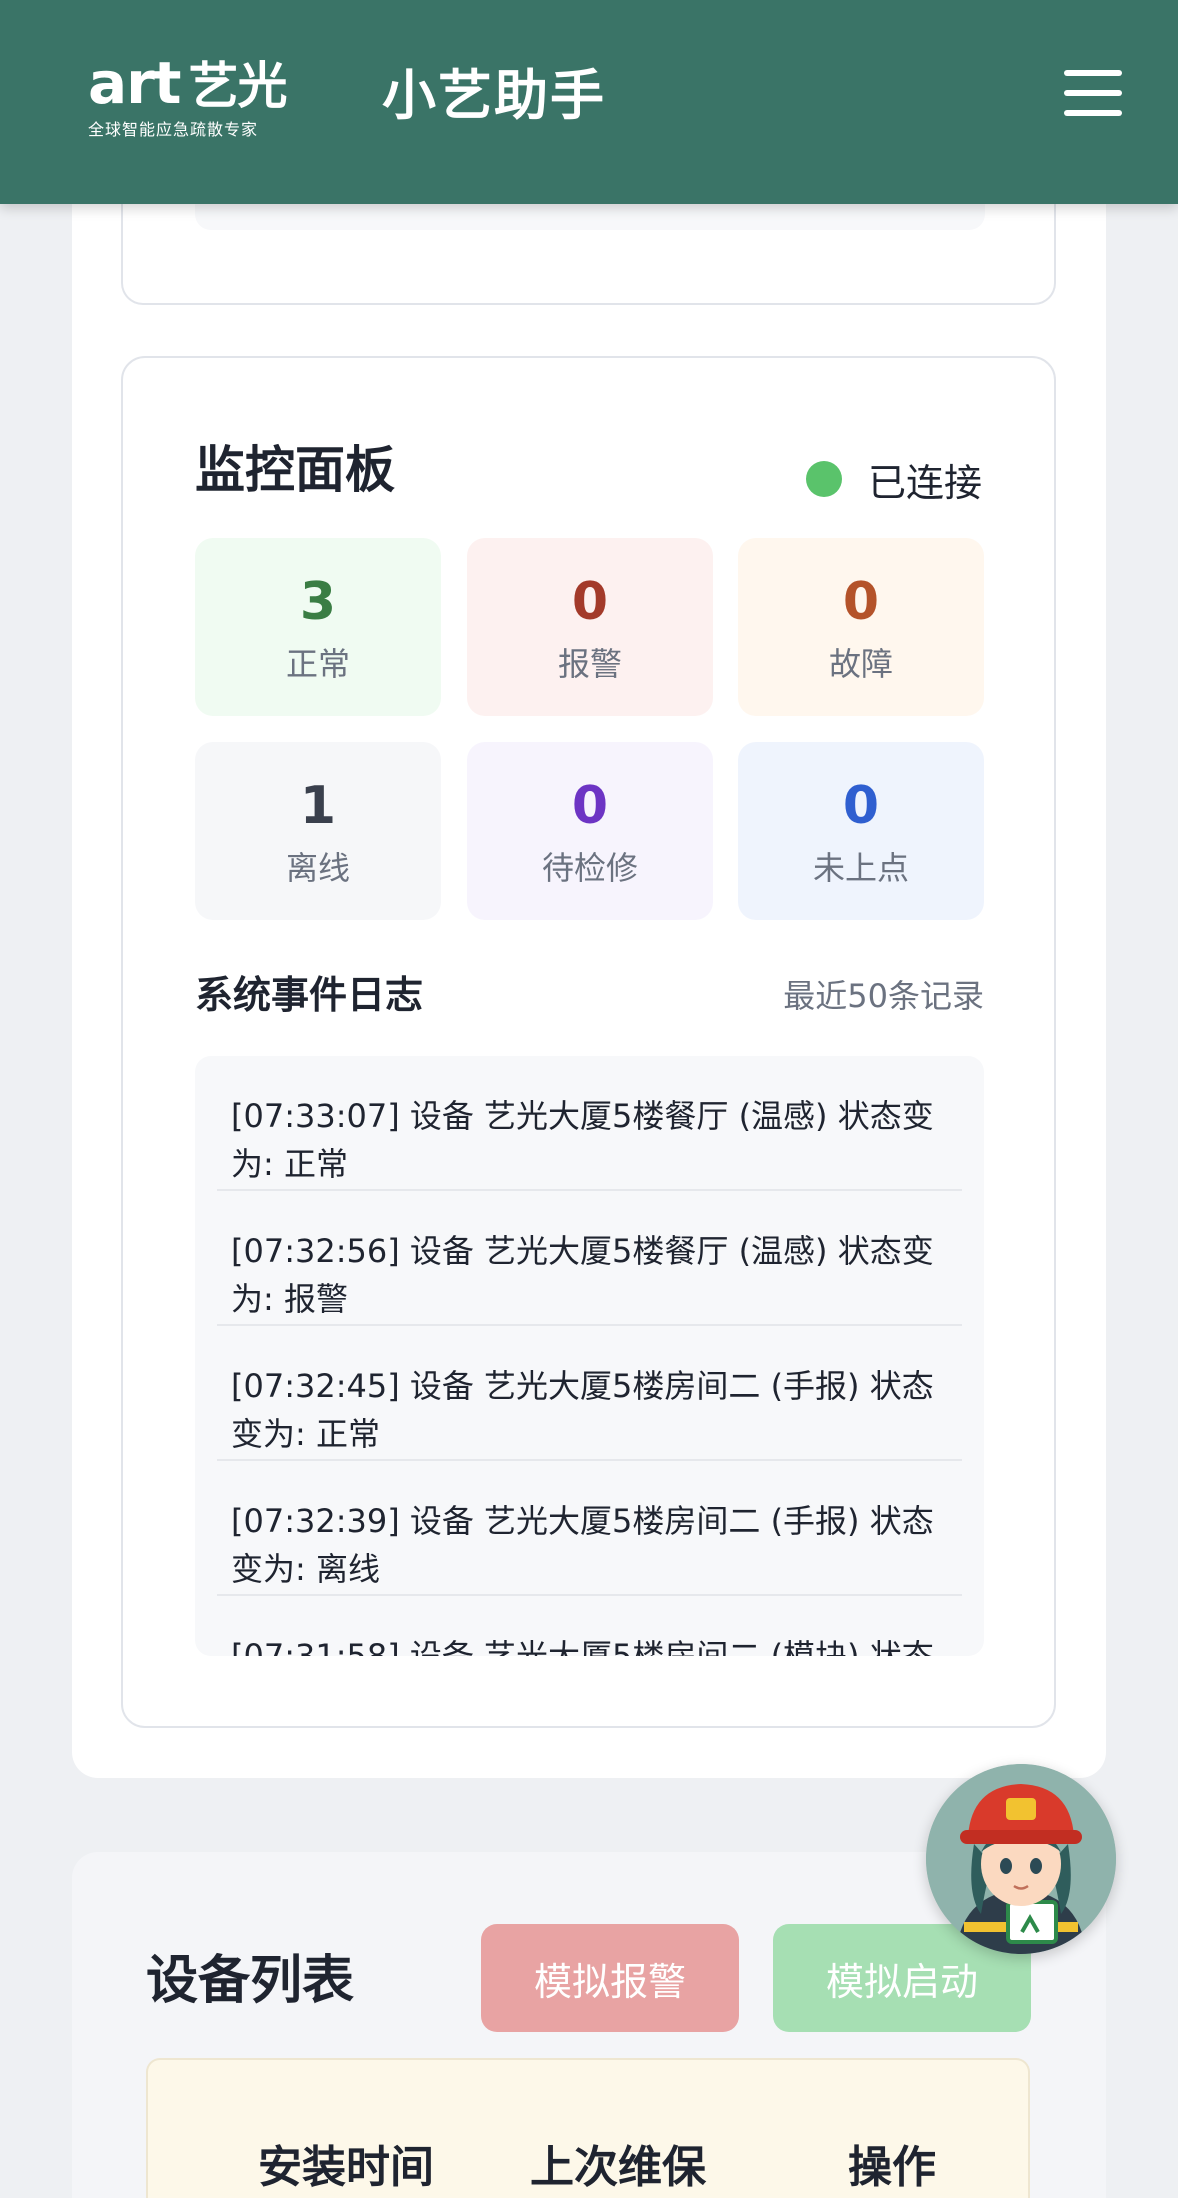 The image size is (1178, 2198). I want to click on connection-label: 已连接, so click(924, 482).